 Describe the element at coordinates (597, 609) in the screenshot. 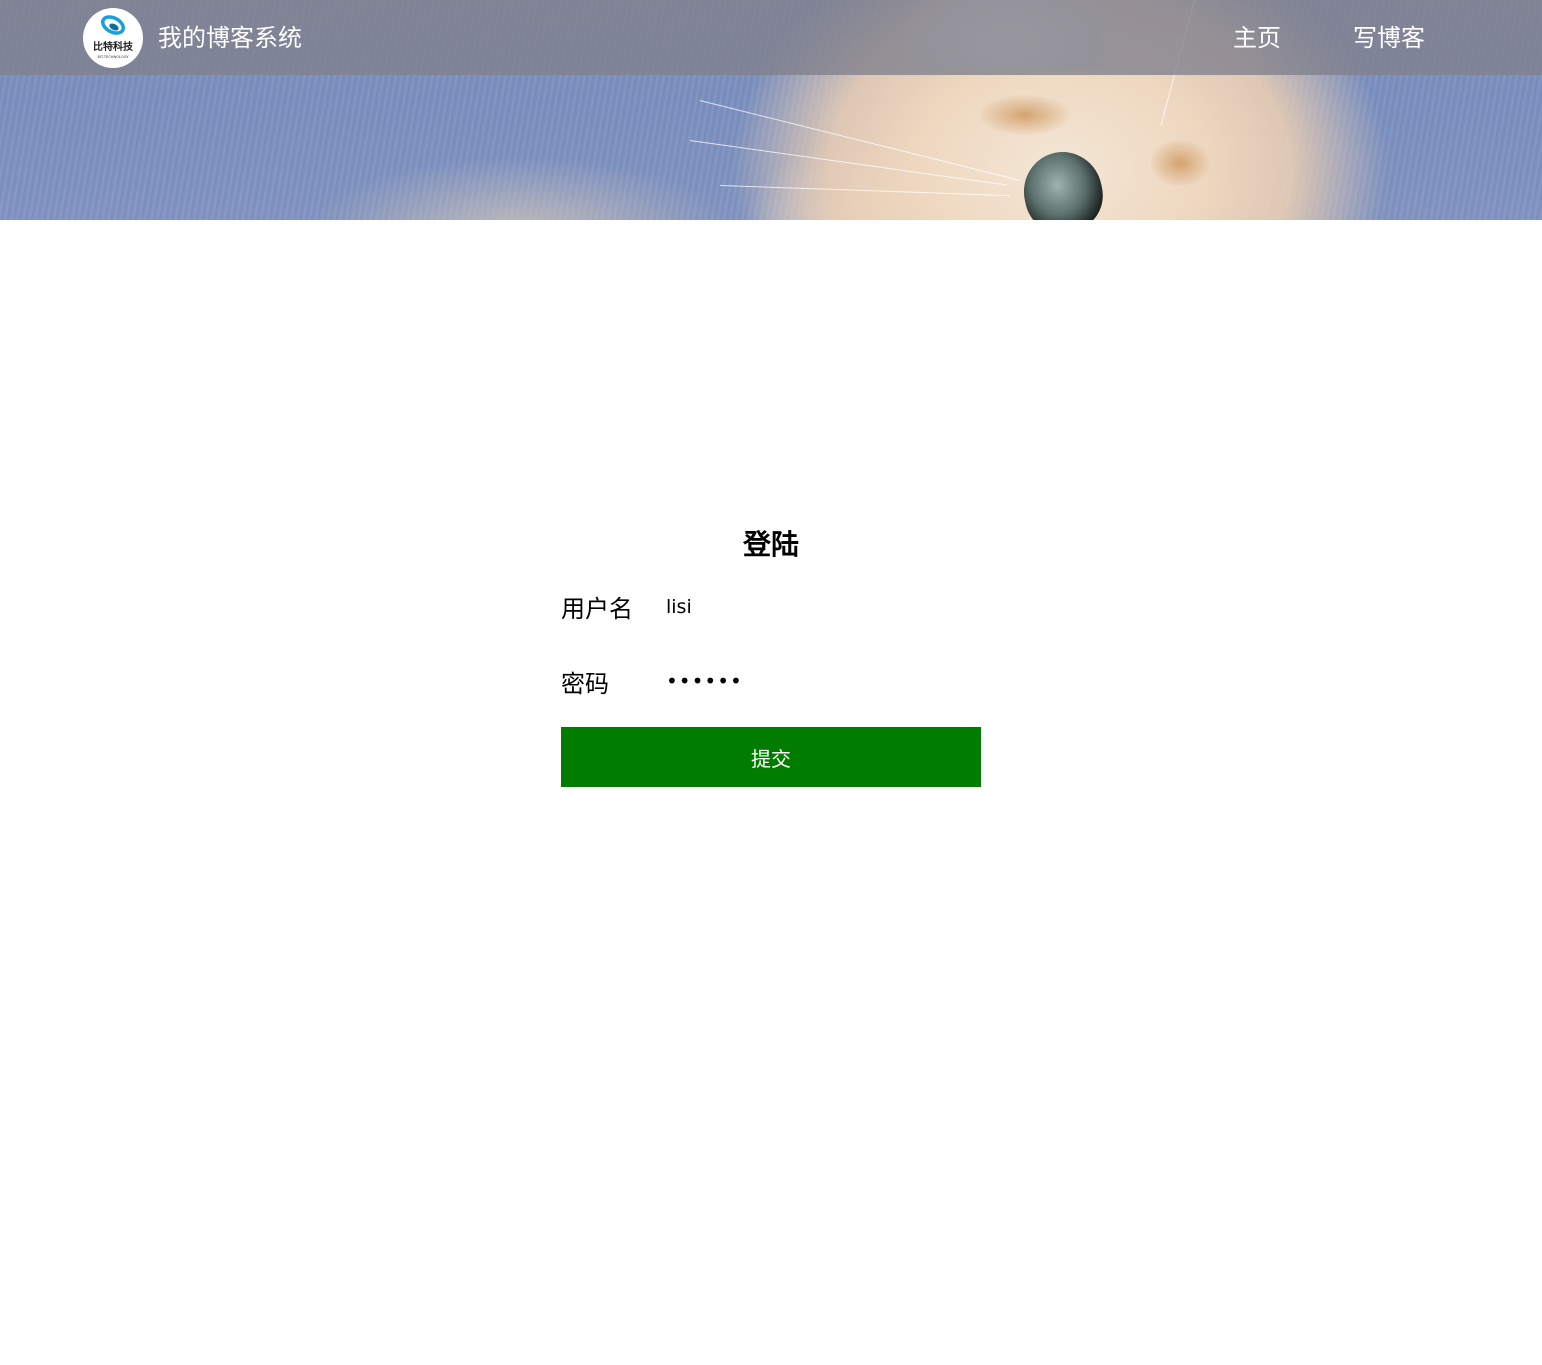

I see `username-label: 用户名` at that location.